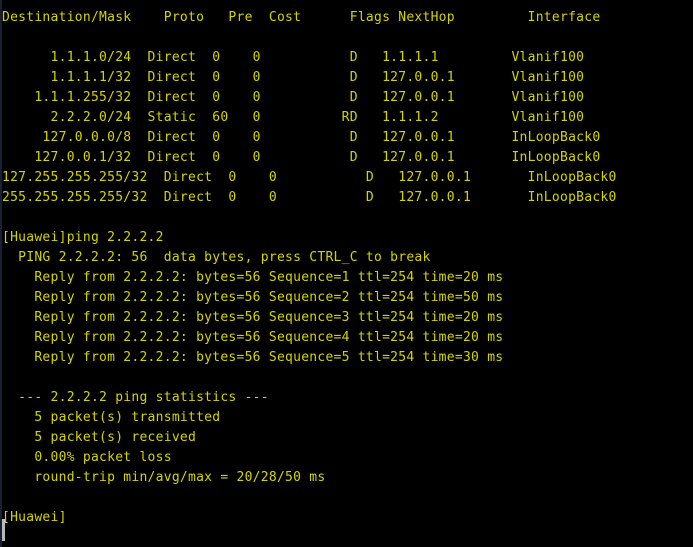  What do you see at coordinates (99, 437) in the screenshot?
I see `ping-packets-received: 5 packet(s) received` at bounding box center [99, 437].